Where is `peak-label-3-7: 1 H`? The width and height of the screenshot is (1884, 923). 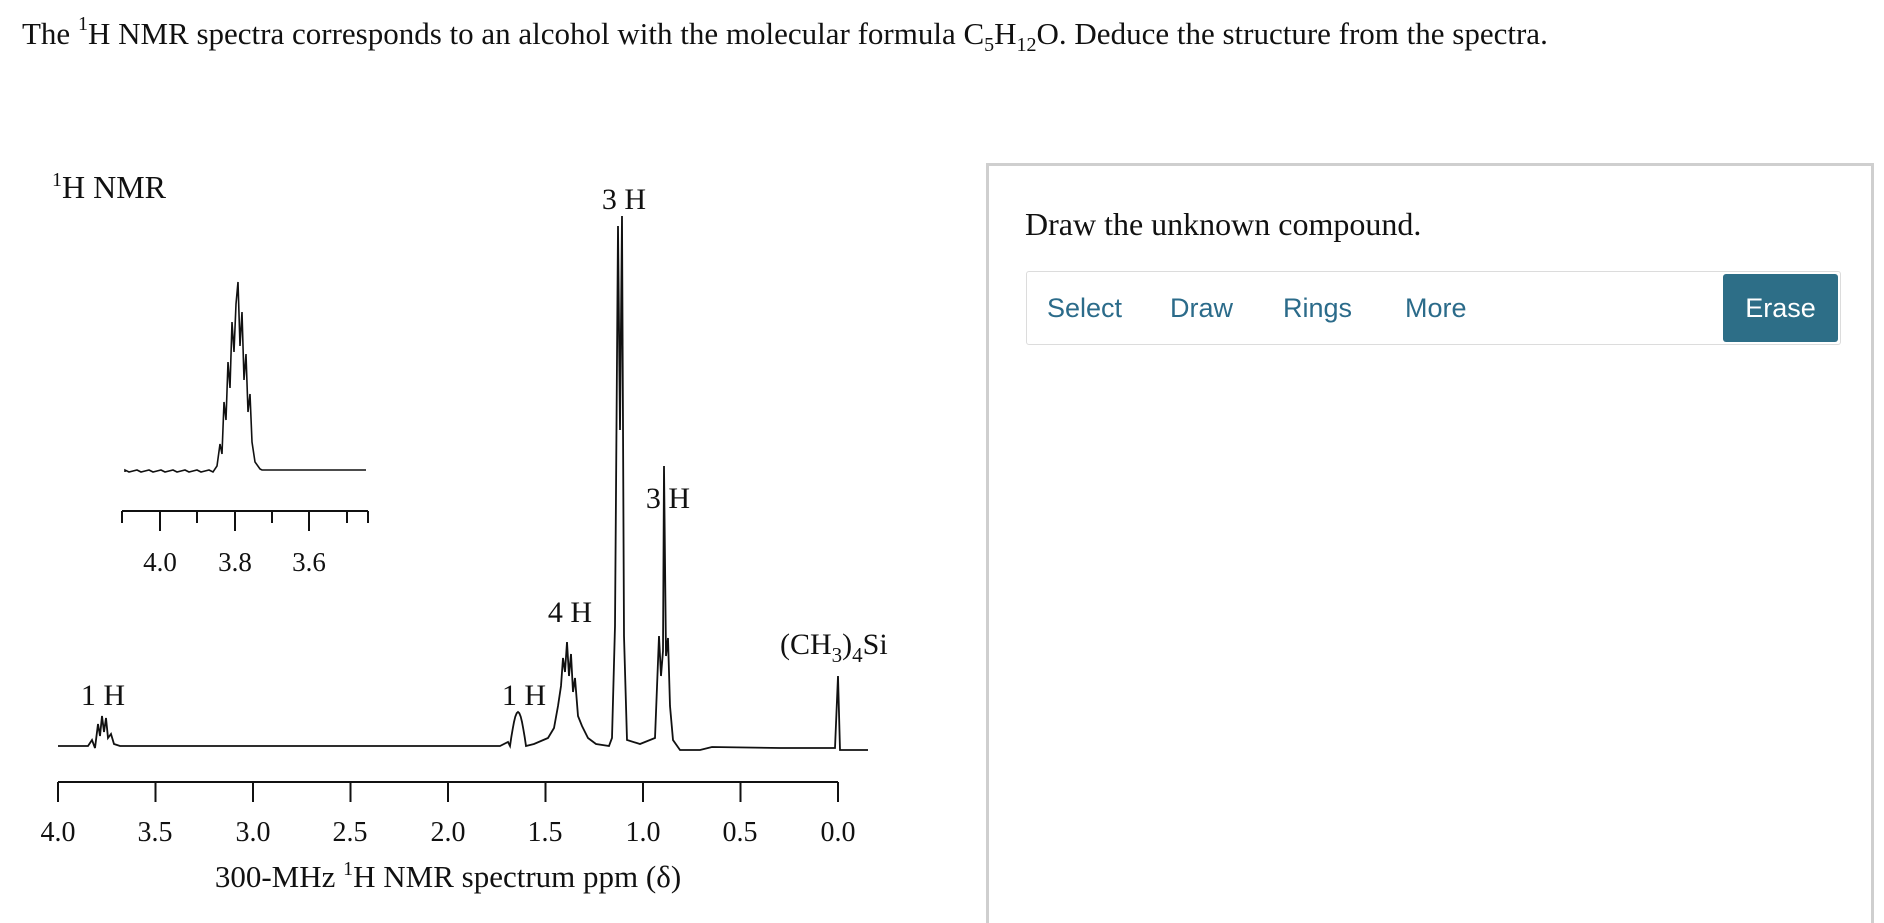
peak-label-3-7: 1 H is located at coordinates (103, 695).